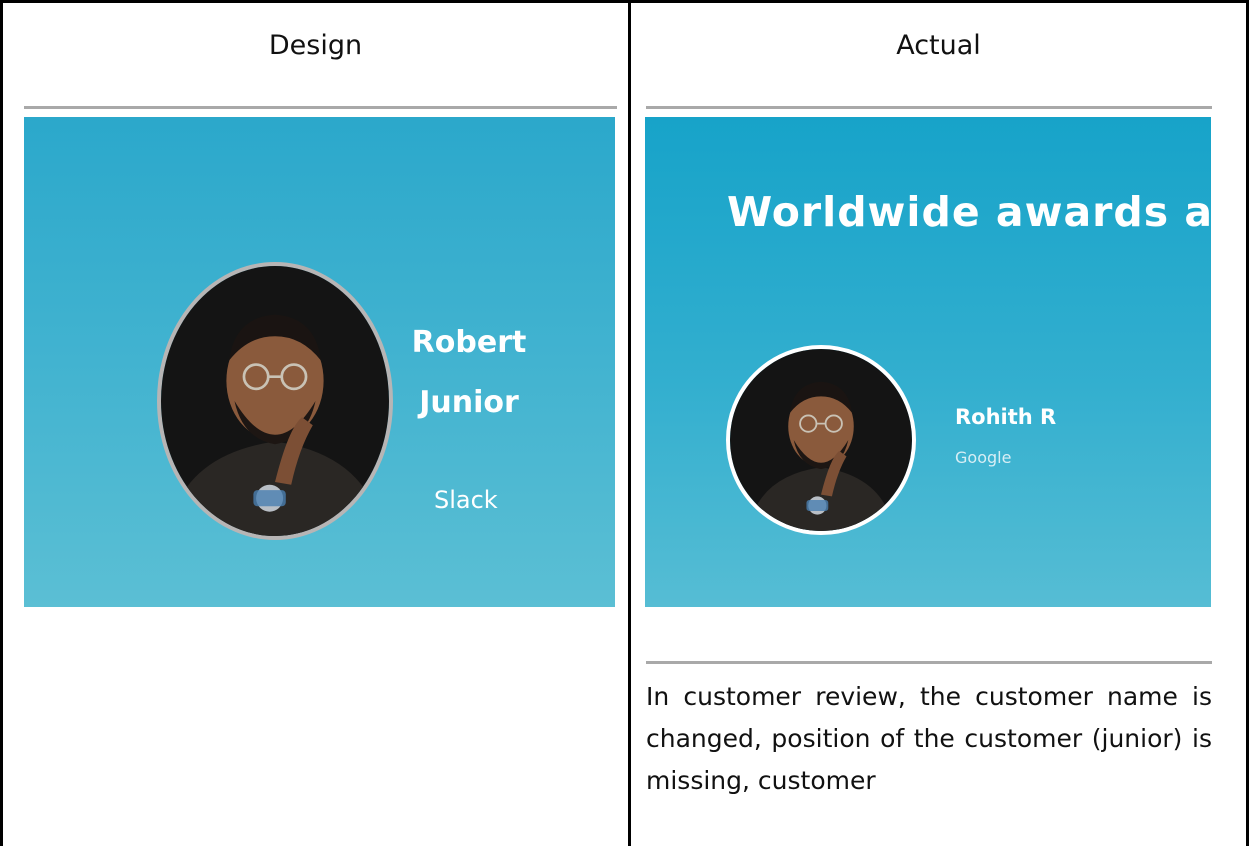 This screenshot has height=846, width=1249. Describe the element at coordinates (929, 107) in the screenshot. I see `actual-header-rule` at that location.